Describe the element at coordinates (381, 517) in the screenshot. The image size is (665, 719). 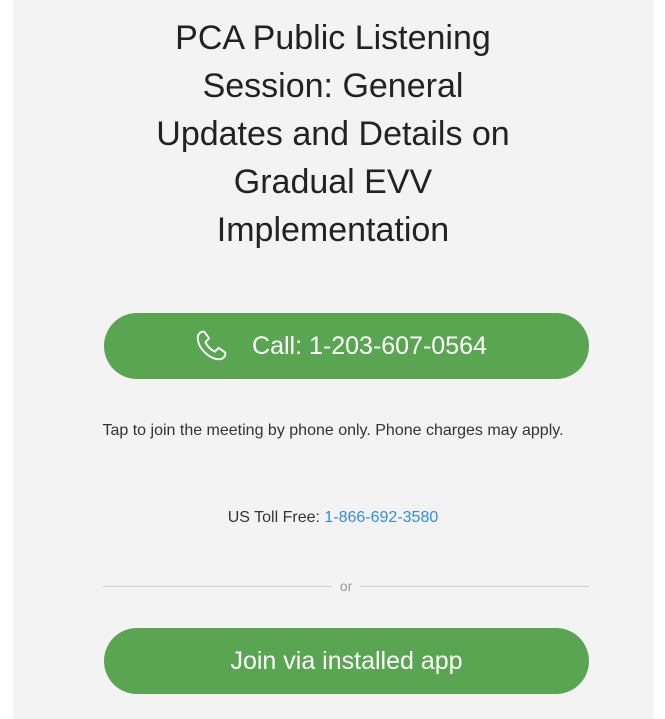
I see `toll-free-number-link: 1-866-692-3580` at that location.